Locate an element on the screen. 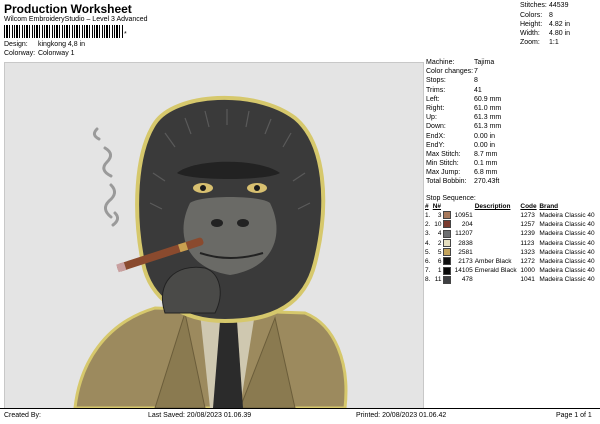 This screenshot has width=600, height=424. spec-left: Left: 60.9 mm is located at coordinates (464, 99).